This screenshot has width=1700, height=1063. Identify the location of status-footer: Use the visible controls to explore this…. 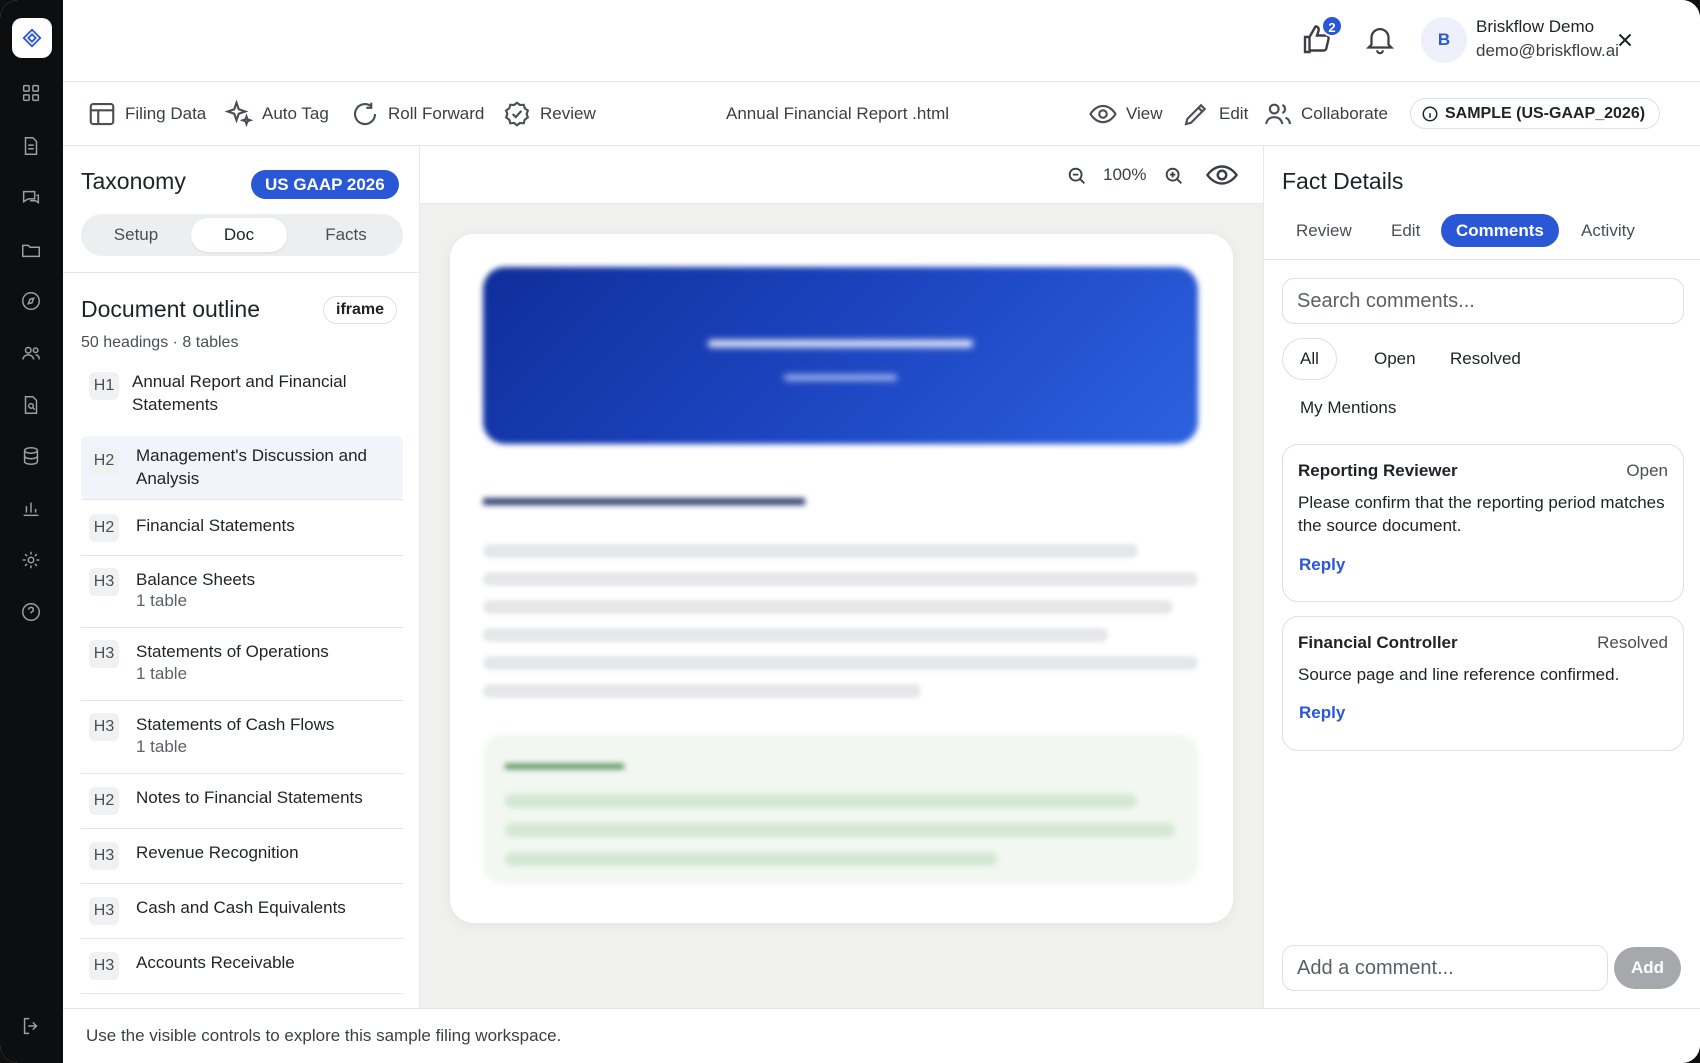
(881, 1035).